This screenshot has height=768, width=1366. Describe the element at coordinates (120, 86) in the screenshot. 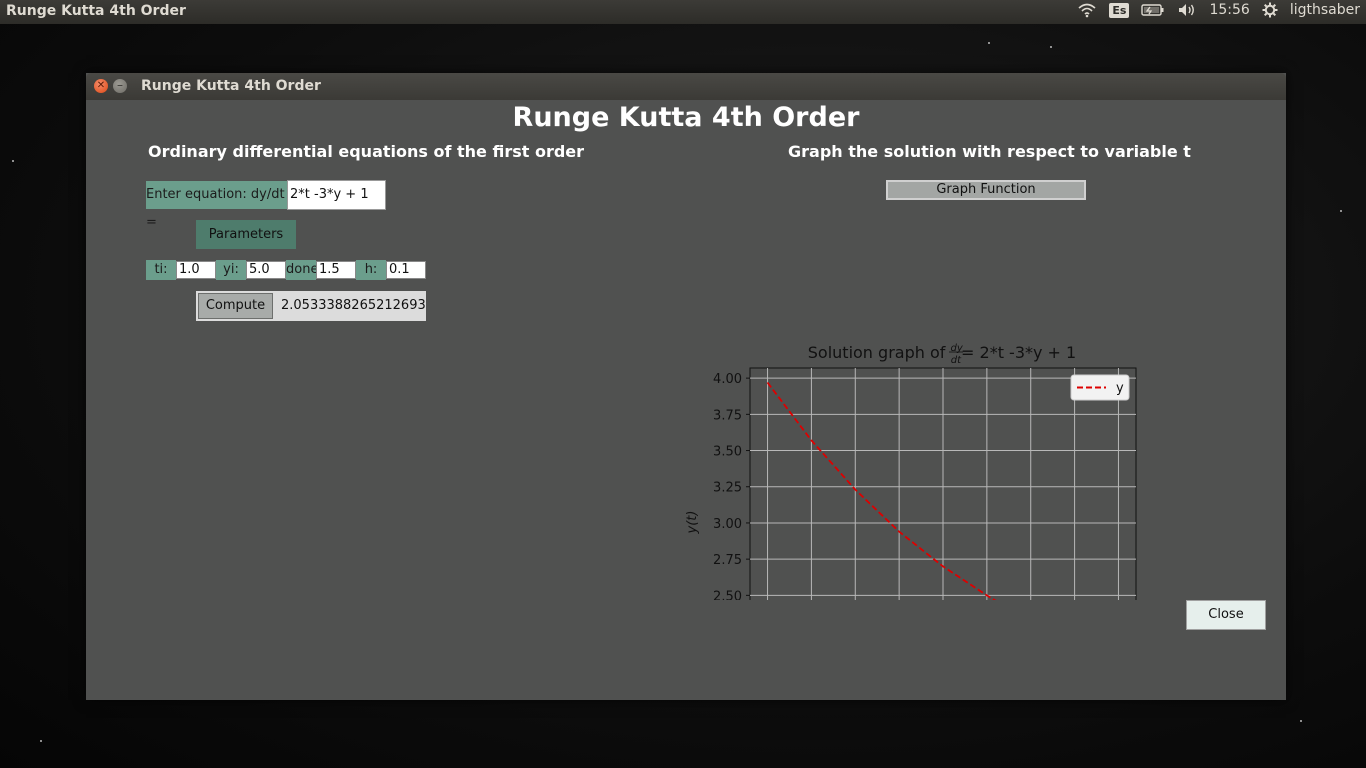

I see `window-minimize-icon: –` at that location.